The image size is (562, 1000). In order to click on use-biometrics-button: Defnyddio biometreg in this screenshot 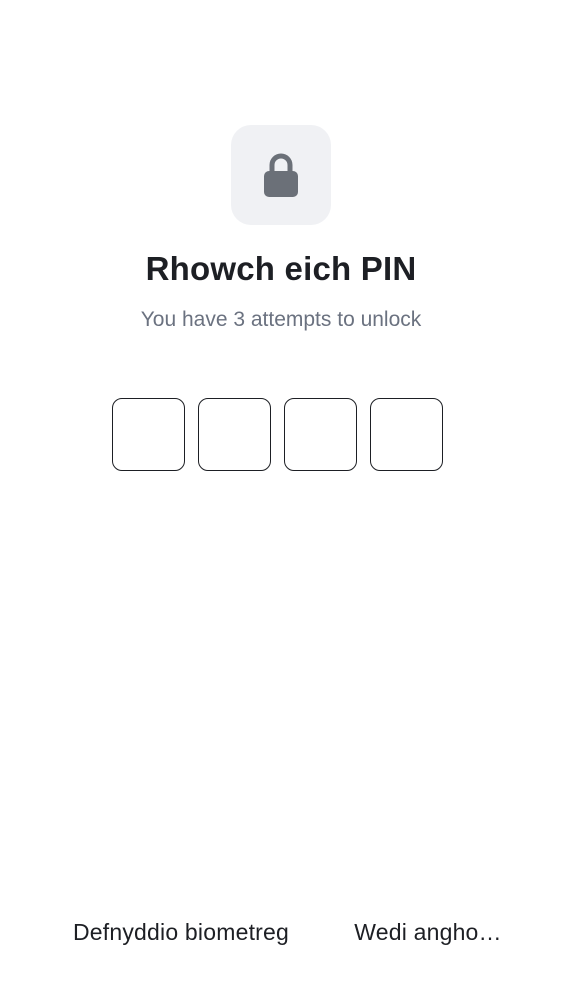, I will do `click(181, 932)`.